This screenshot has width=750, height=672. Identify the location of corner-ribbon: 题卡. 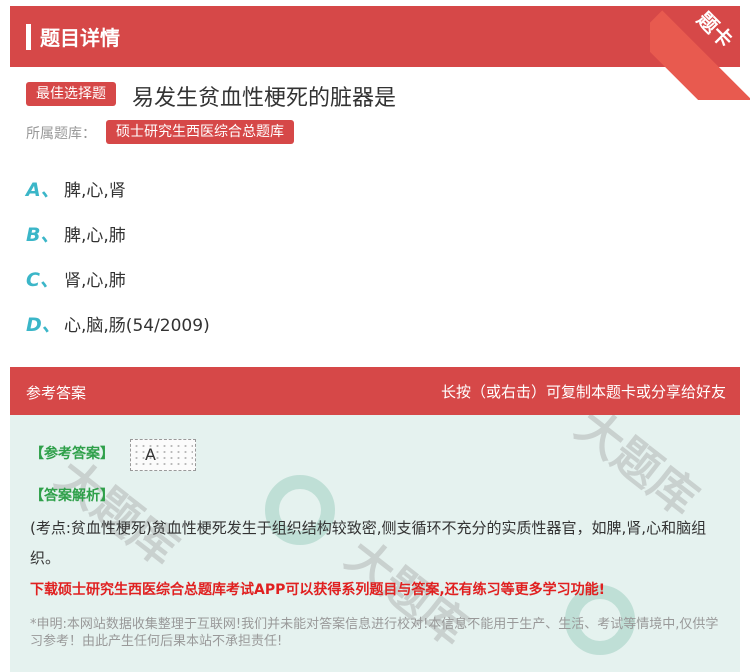
(700, 50).